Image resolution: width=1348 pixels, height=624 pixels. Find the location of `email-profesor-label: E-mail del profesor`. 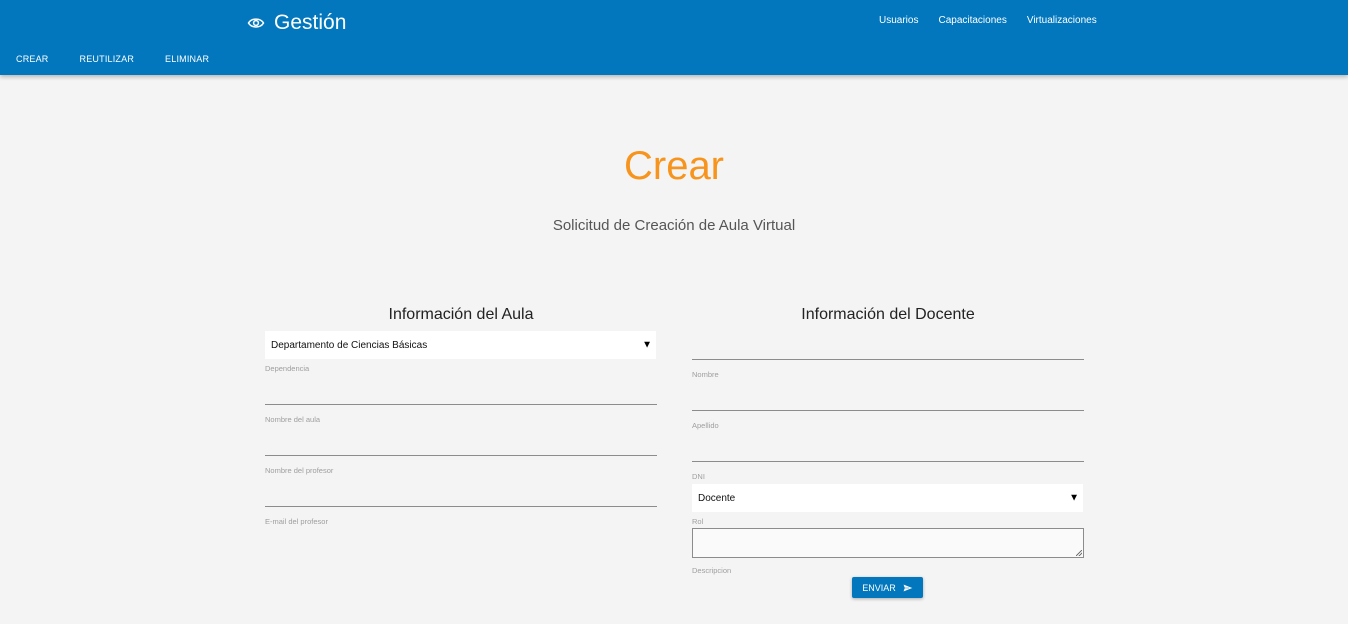

email-profesor-label: E-mail del profesor is located at coordinates (296, 521).